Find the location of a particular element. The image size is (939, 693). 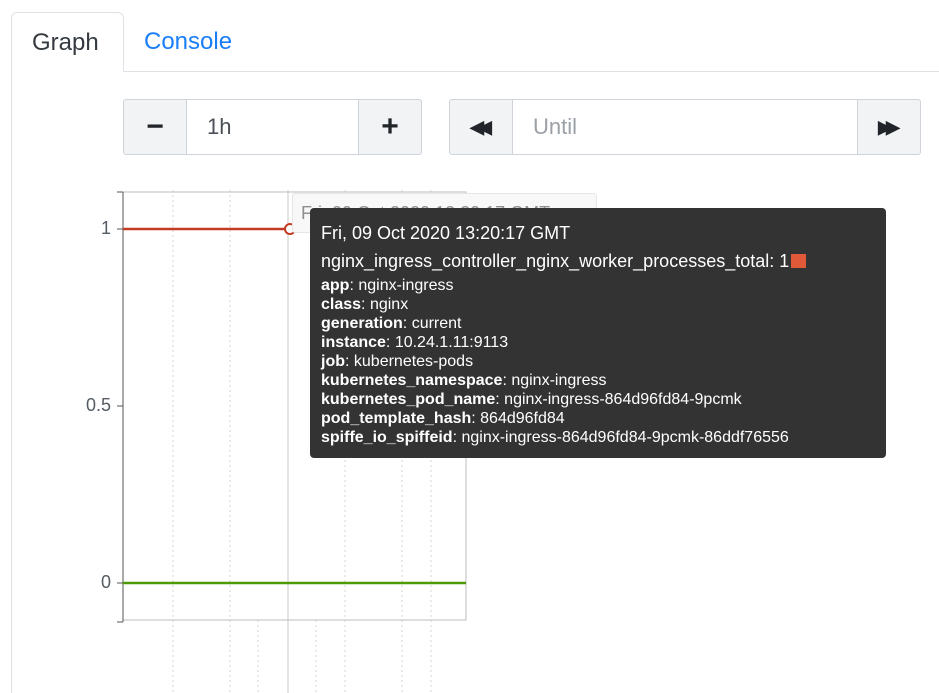

range-input is located at coordinates (272, 127).